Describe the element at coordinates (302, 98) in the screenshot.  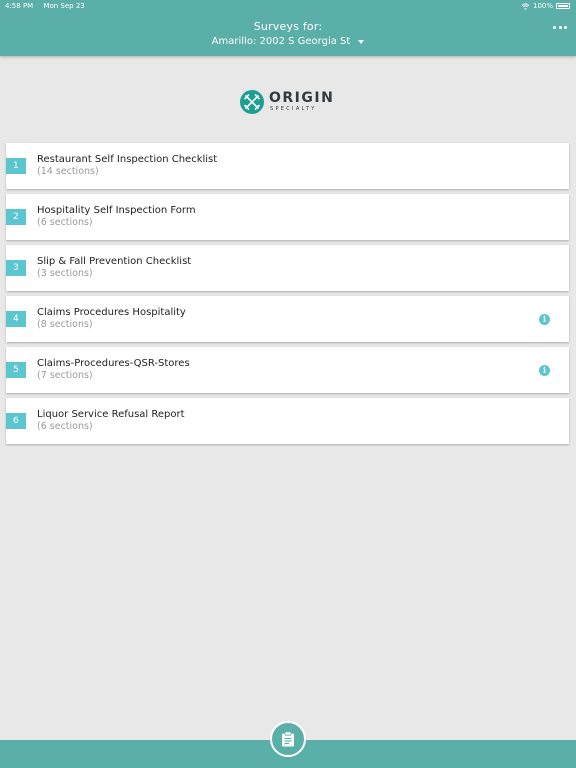
I see `logo-name: ORIGIN` at that location.